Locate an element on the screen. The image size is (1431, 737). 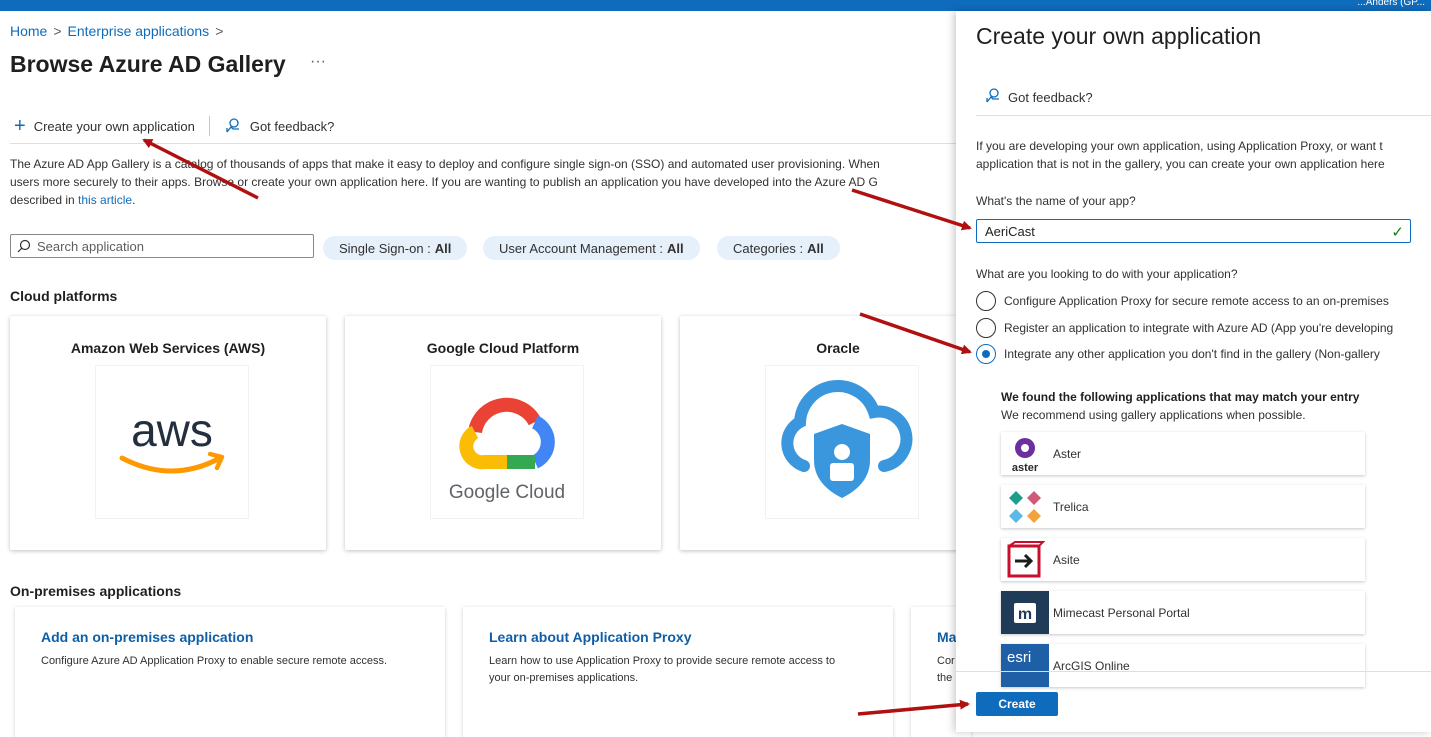
mimecast-logo-text: m is located at coordinates (1025, 614).